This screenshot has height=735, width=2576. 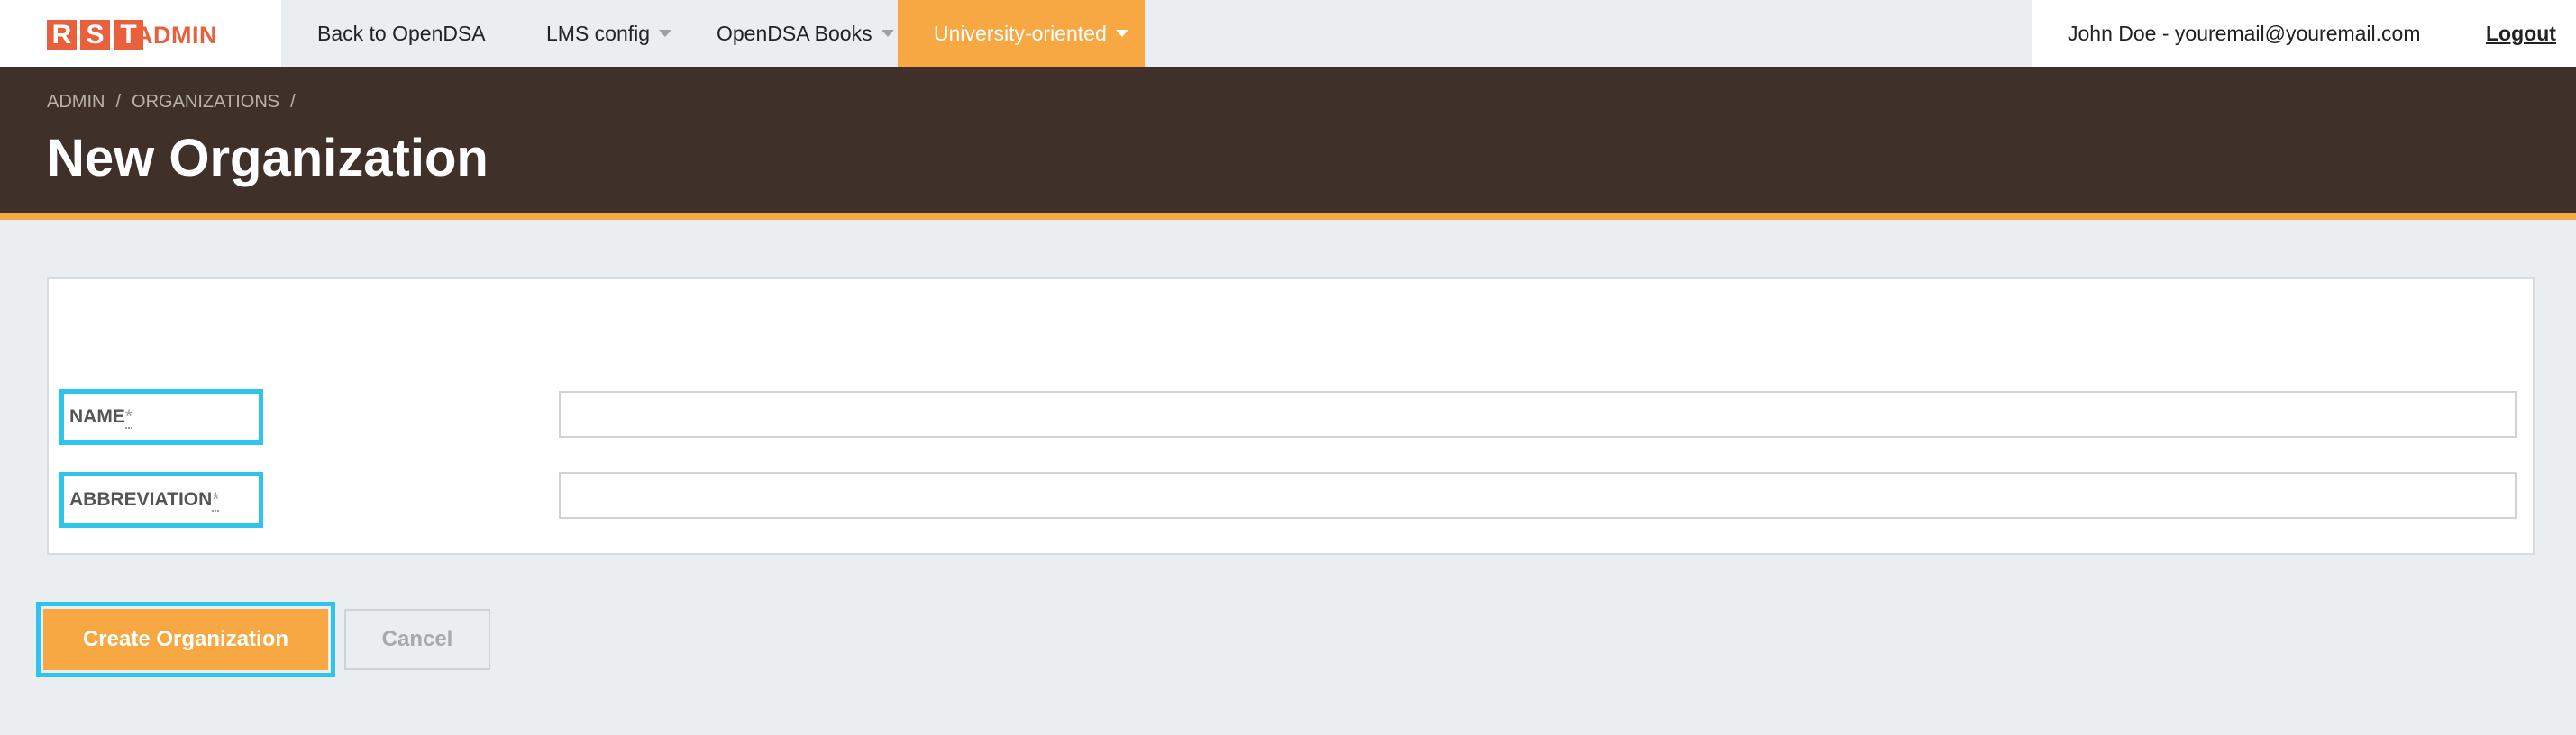 I want to click on name-label: NAME*, so click(x=161, y=417).